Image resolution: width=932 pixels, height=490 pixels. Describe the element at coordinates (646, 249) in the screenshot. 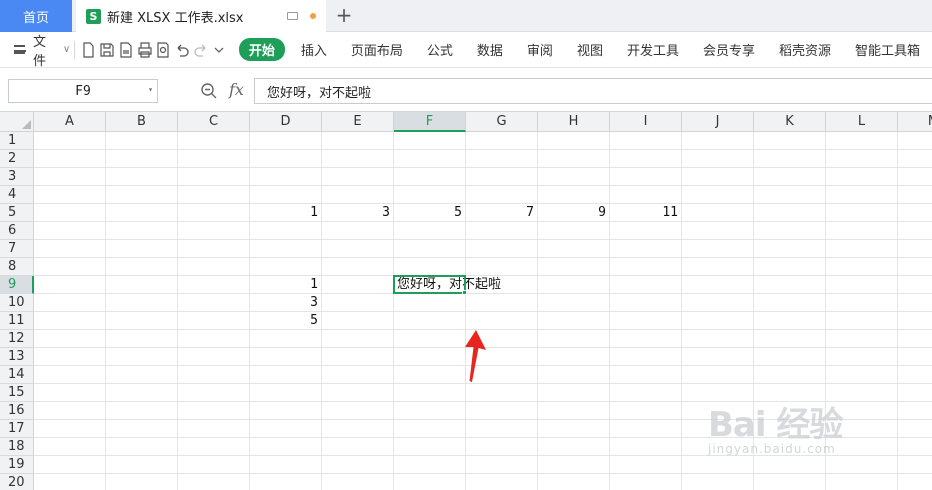

I see `cell-I7` at that location.